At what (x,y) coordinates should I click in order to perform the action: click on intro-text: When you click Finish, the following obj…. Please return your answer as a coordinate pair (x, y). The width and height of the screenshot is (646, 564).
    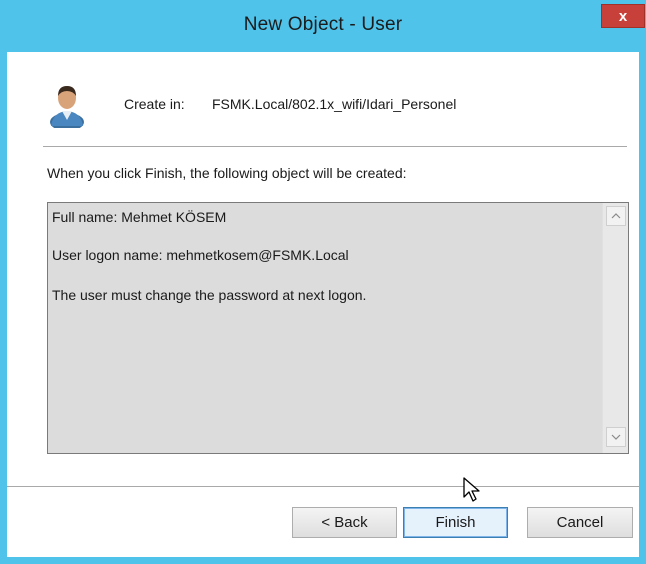
    Looking at the image, I should click on (227, 173).